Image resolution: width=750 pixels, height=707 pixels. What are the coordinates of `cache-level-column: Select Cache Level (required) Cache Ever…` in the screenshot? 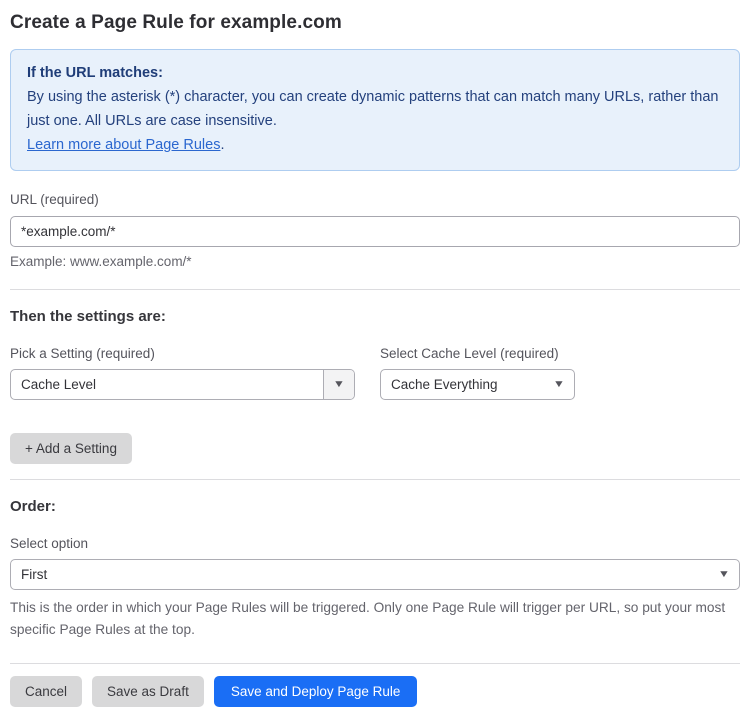 It's located at (477, 362).